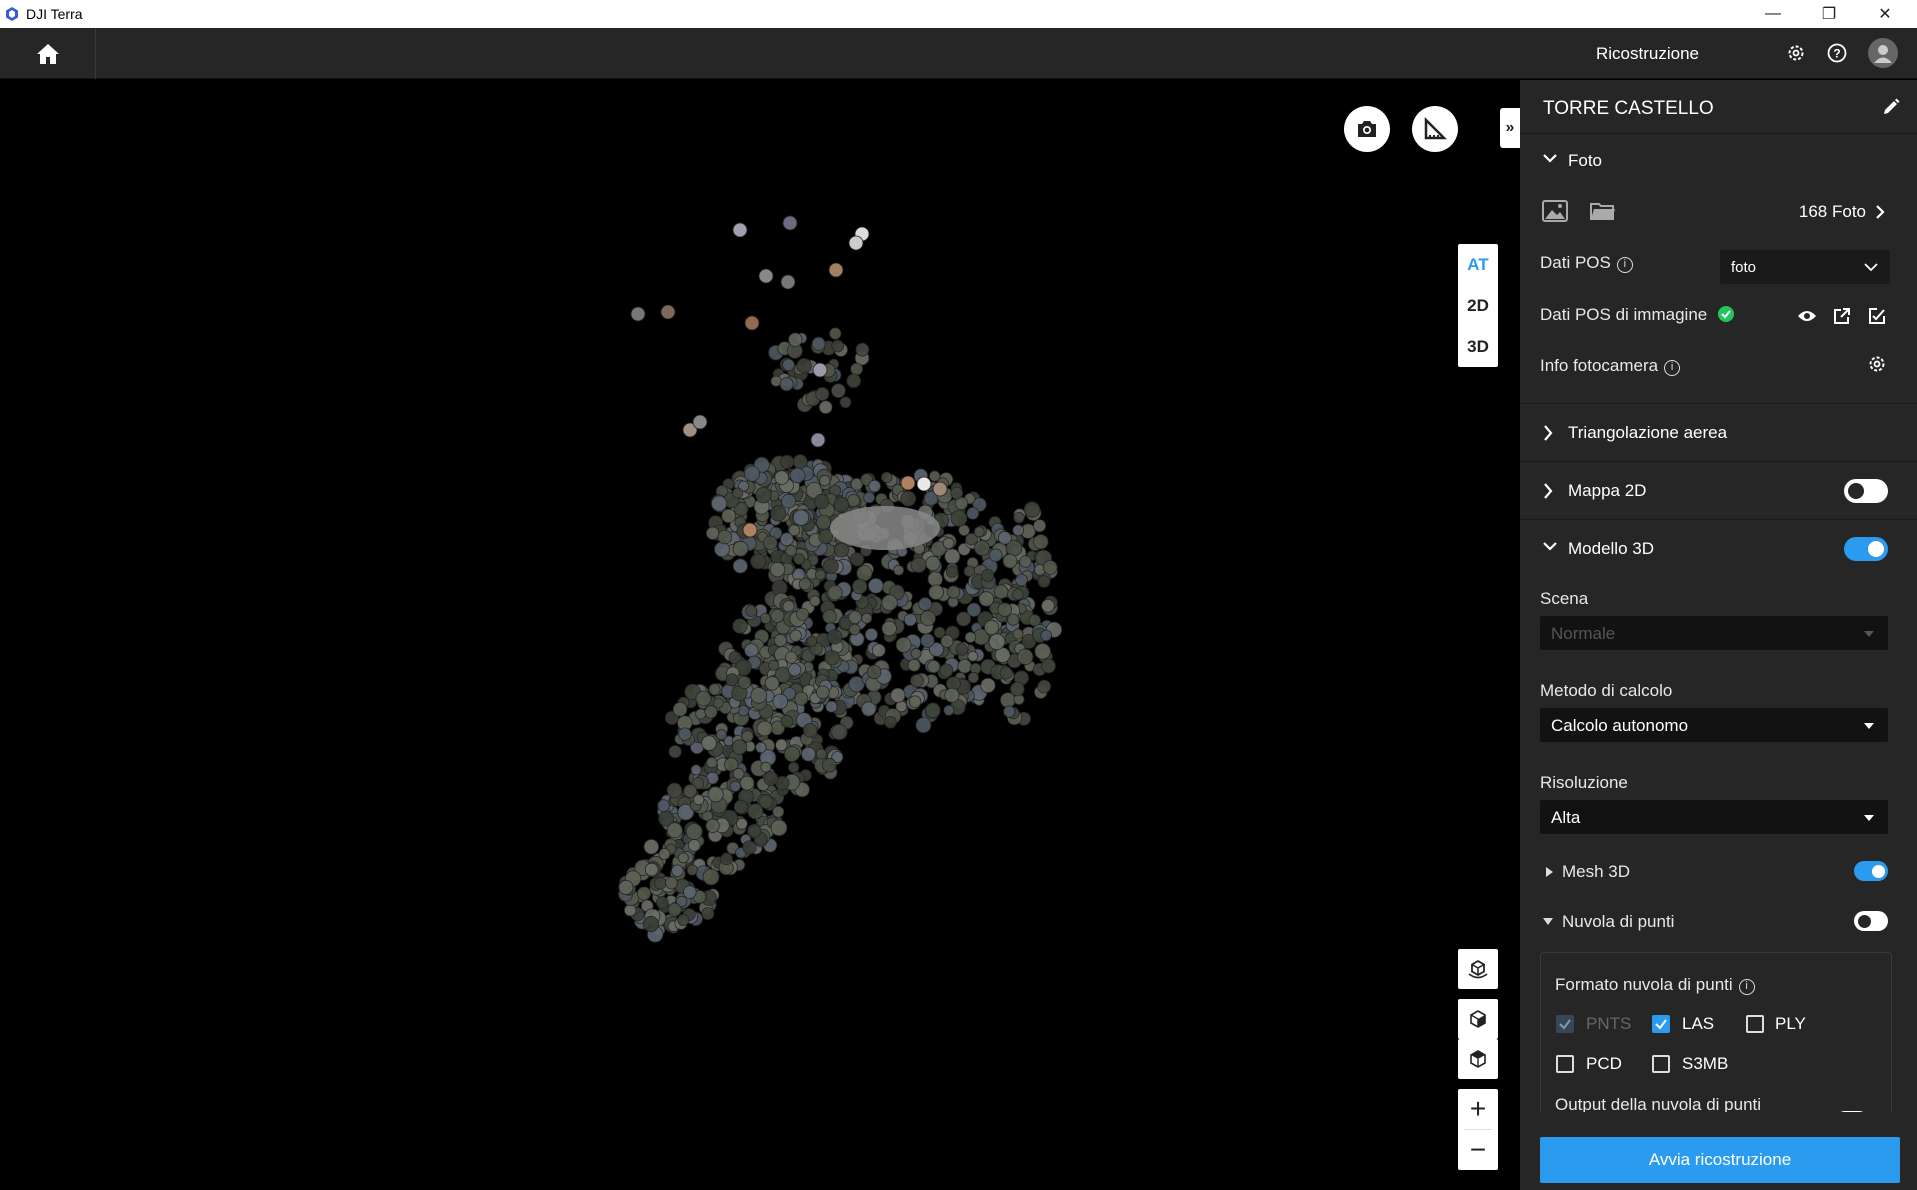 The height and width of the screenshot is (1190, 1917). What do you see at coordinates (1883, 53) in the screenshot?
I see `user-avatar-button` at bounding box center [1883, 53].